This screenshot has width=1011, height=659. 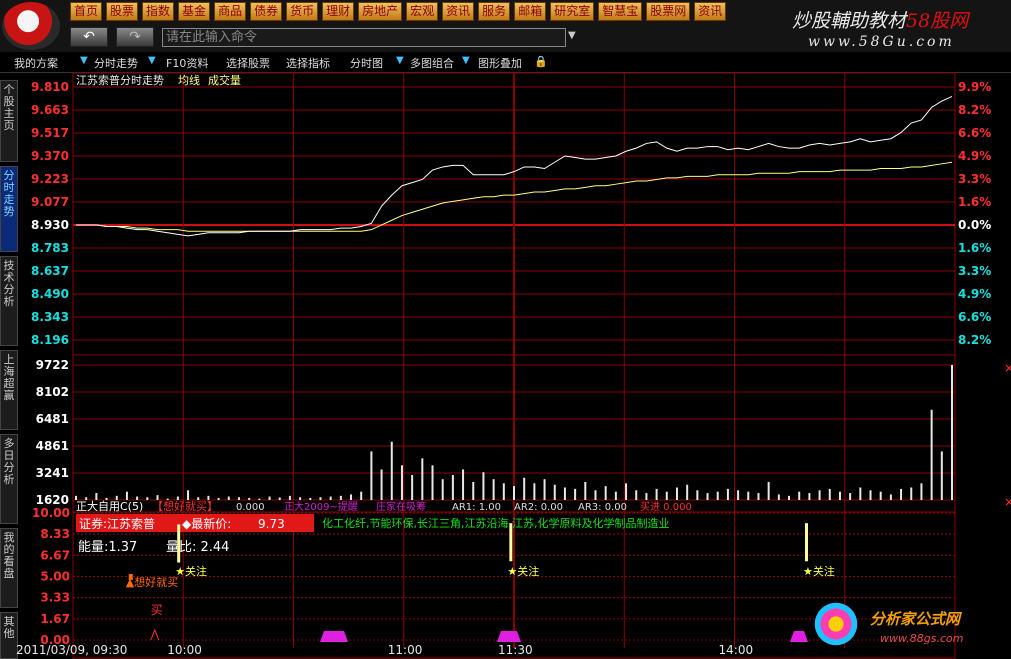 What do you see at coordinates (538, 507) in the screenshot?
I see `indicator-ar2: AR2: 0.00` at bounding box center [538, 507].